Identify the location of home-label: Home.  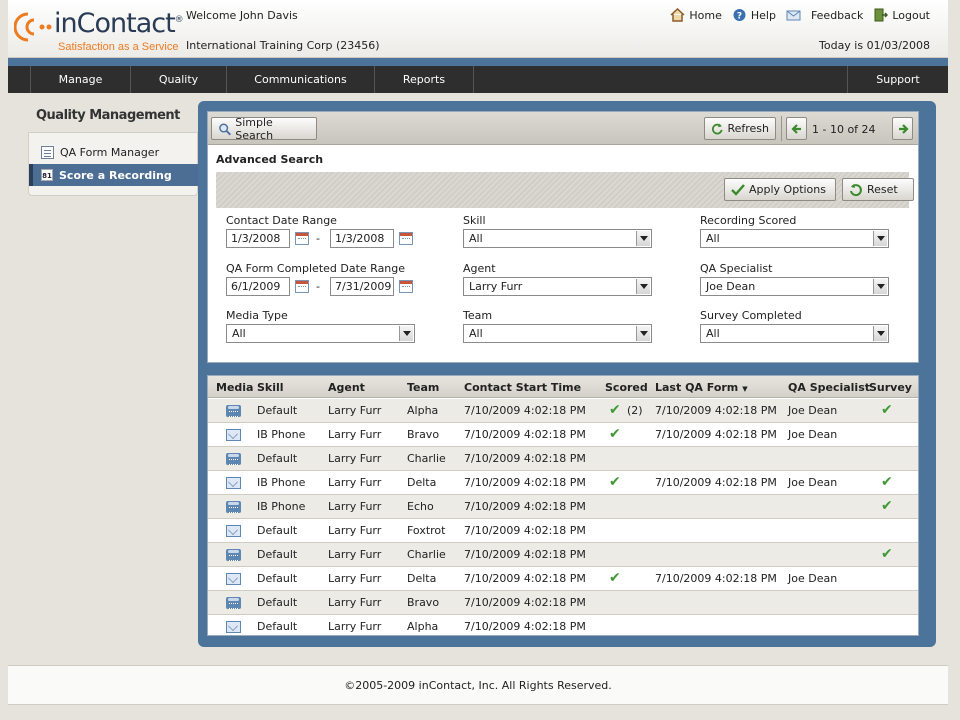
(705, 15).